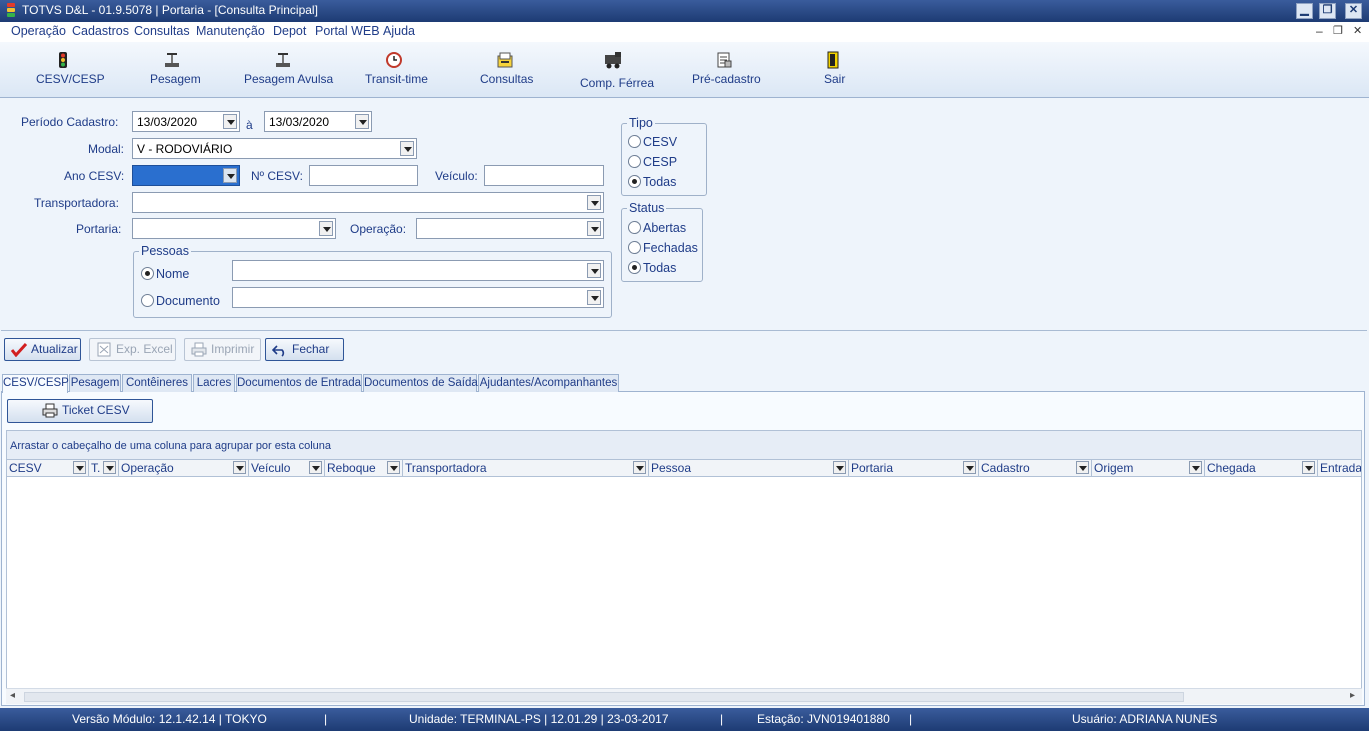 This screenshot has height=731, width=1369. I want to click on tab-cesv-cesp: CESV/CESP, so click(35, 383).